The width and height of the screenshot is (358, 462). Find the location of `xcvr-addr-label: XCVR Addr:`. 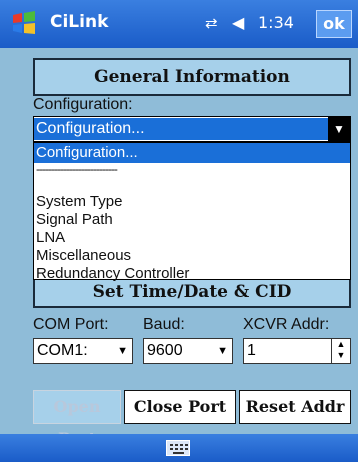

xcvr-addr-label: XCVR Addr: is located at coordinates (286, 324).